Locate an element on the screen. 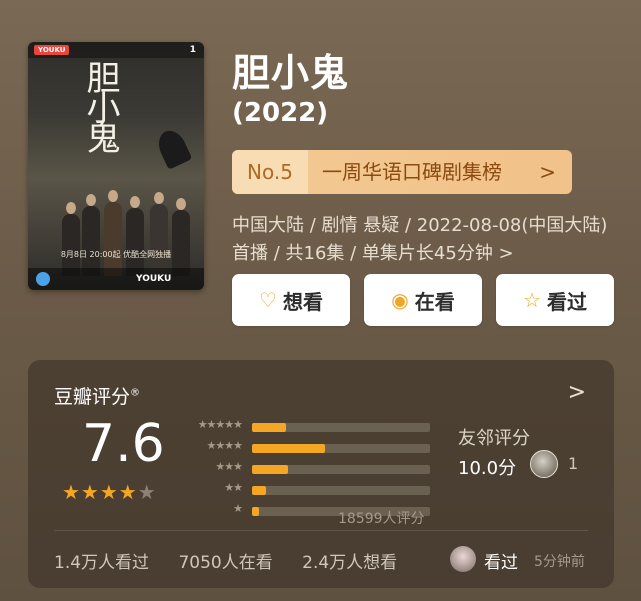 This screenshot has width=641, height=601. heart-plus-icon: ♡ is located at coordinates (268, 300).